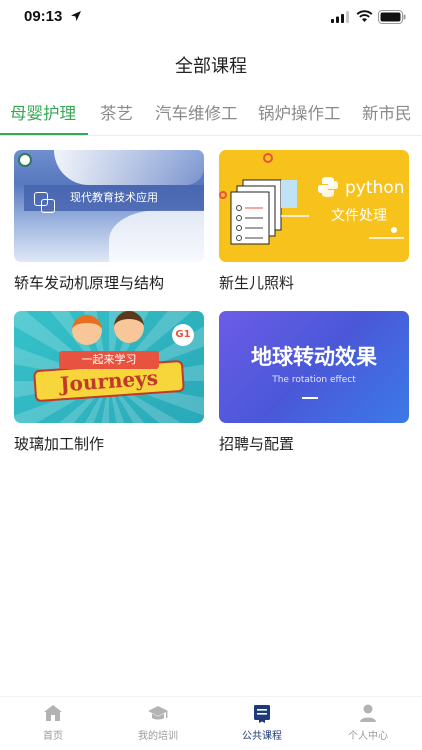 Image resolution: width=422 pixels, height=750 pixels. I want to click on tab-guolu-caozuogong: 锅炉操作工, so click(299, 112).